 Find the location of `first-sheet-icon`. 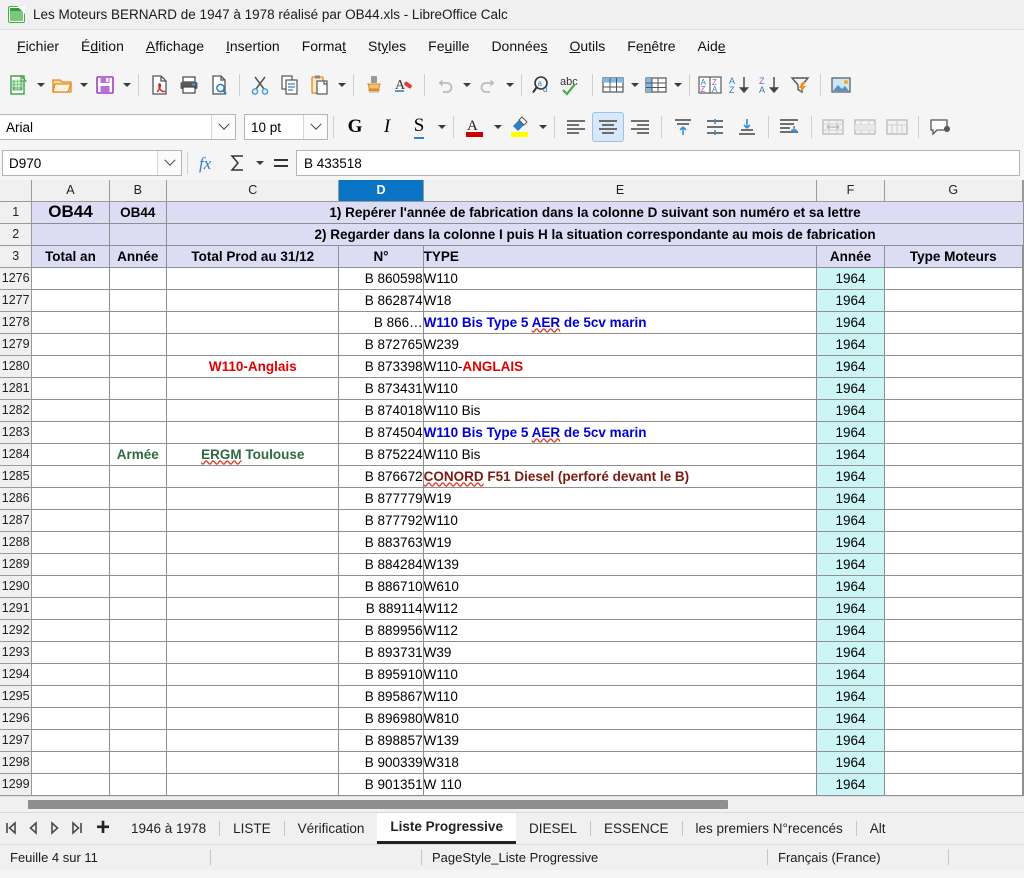

first-sheet-icon is located at coordinates (11, 828).